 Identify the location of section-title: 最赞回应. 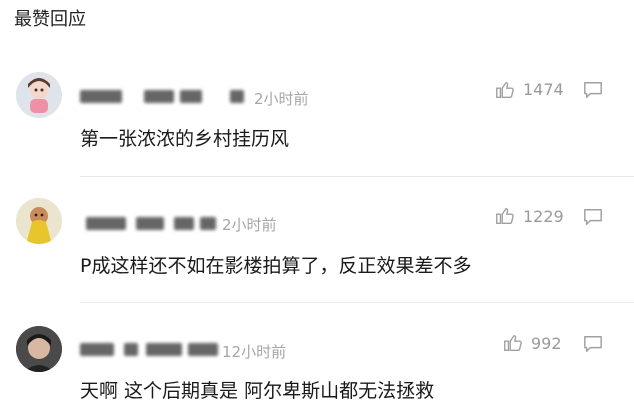
(50, 19).